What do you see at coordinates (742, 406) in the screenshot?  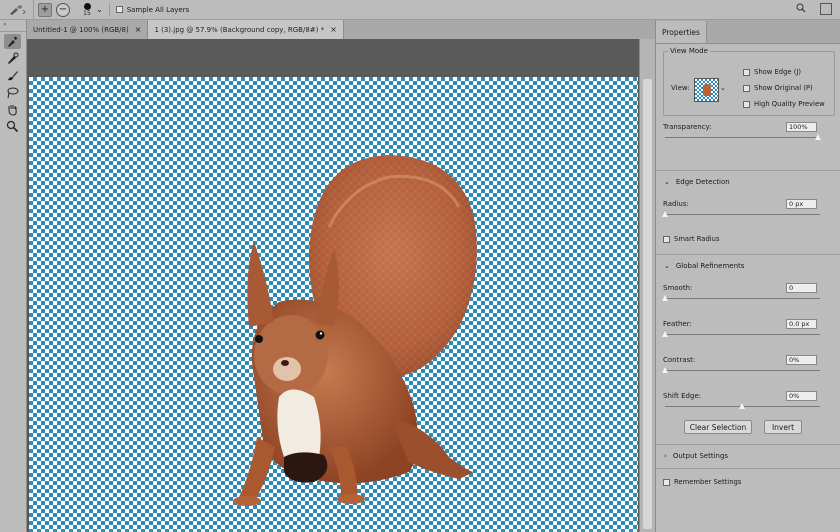 I see `shift-edge-slider-knob` at bounding box center [742, 406].